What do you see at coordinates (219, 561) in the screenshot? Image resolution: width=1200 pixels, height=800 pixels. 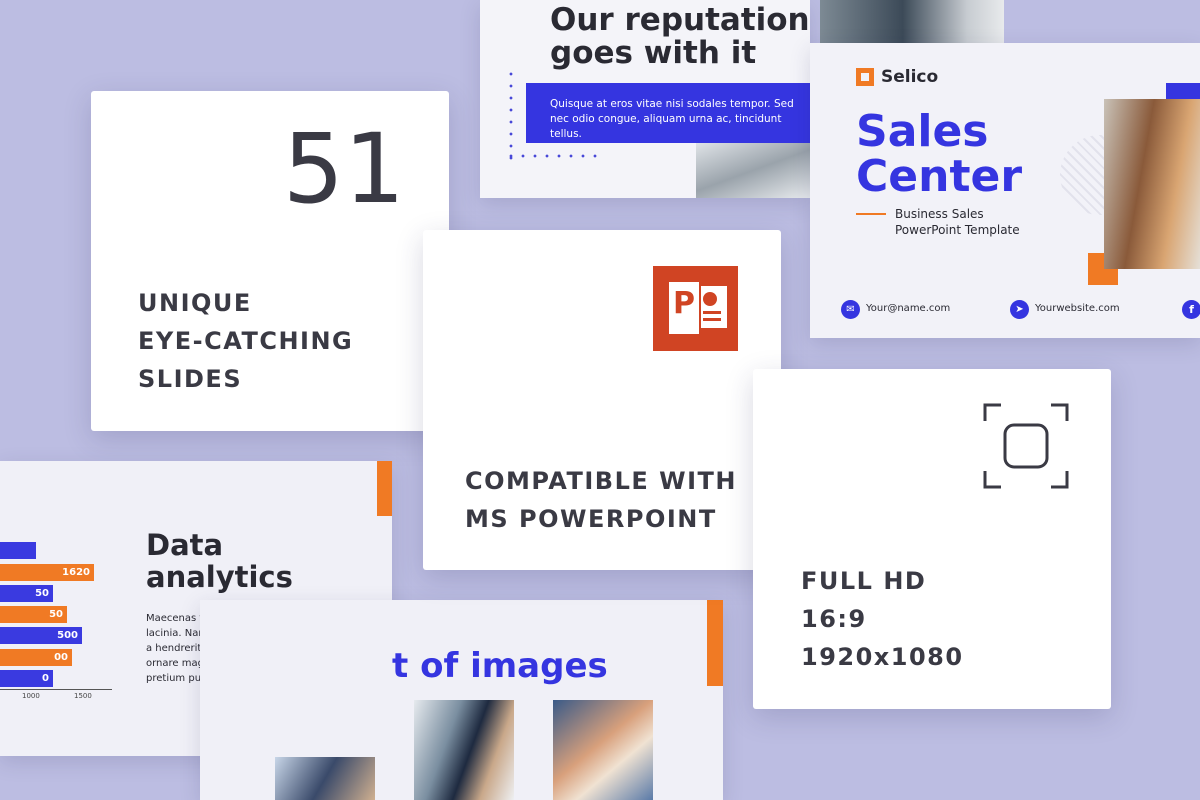 I see `analytics-title: Data analytics` at bounding box center [219, 561].